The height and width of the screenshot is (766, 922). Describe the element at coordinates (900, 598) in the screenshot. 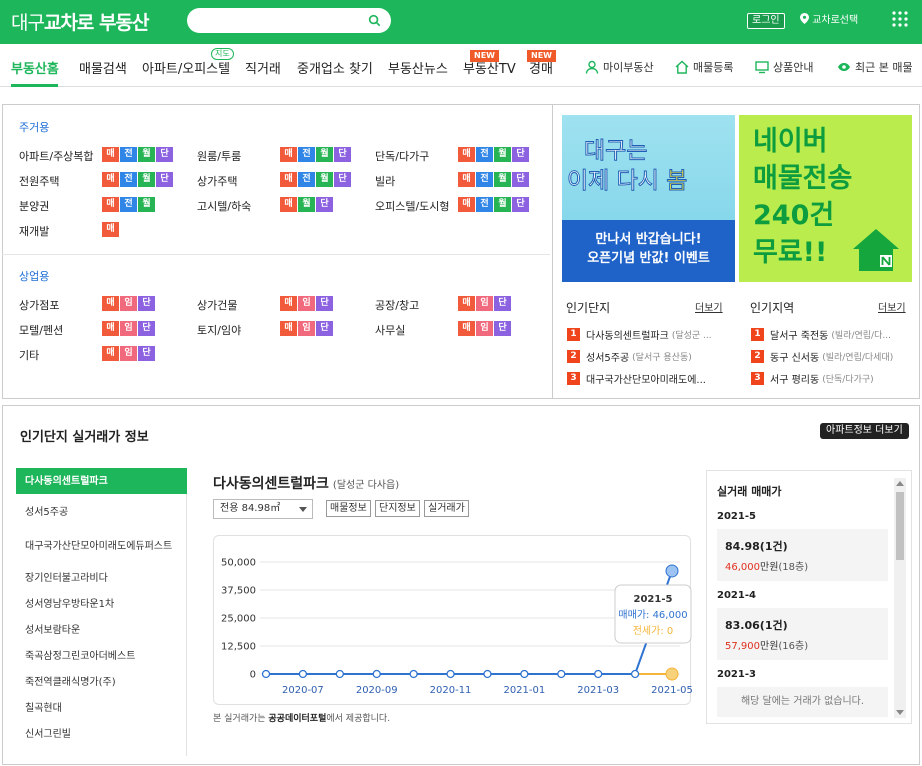

I see `trade-scrollbar` at that location.